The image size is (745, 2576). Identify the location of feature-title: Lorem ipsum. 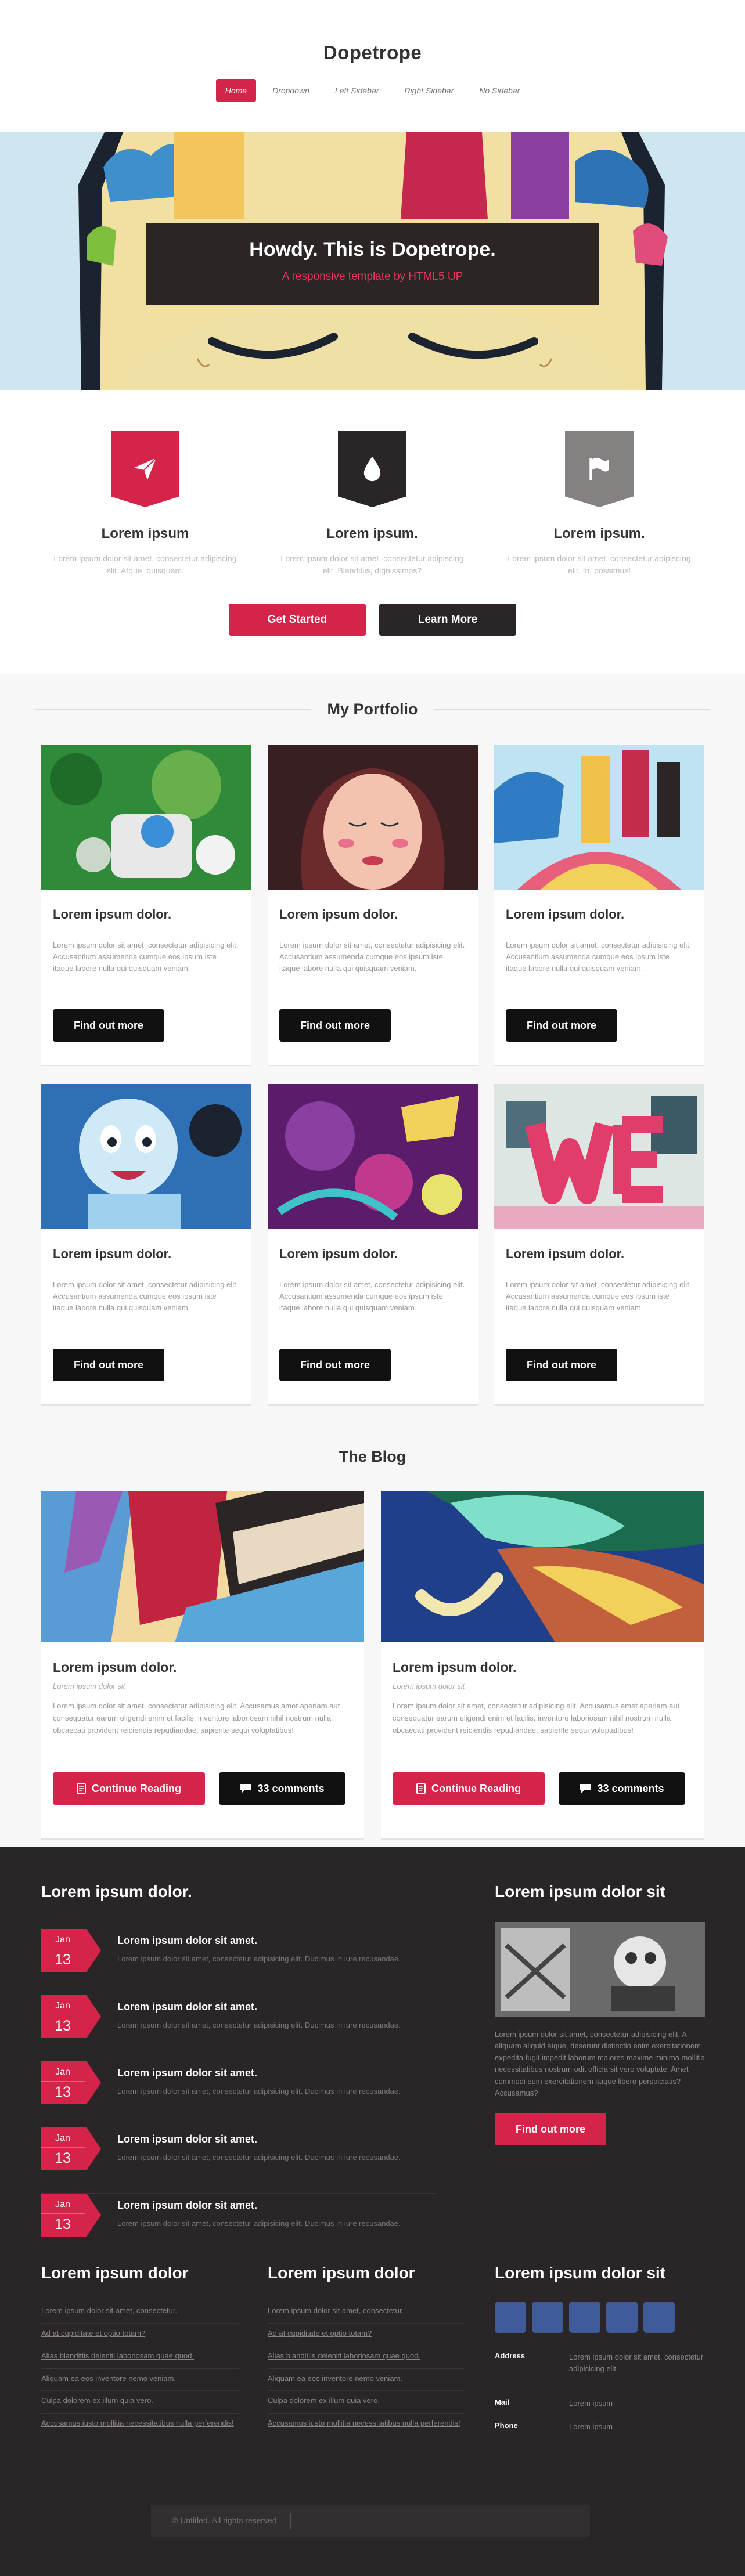
(145, 533).